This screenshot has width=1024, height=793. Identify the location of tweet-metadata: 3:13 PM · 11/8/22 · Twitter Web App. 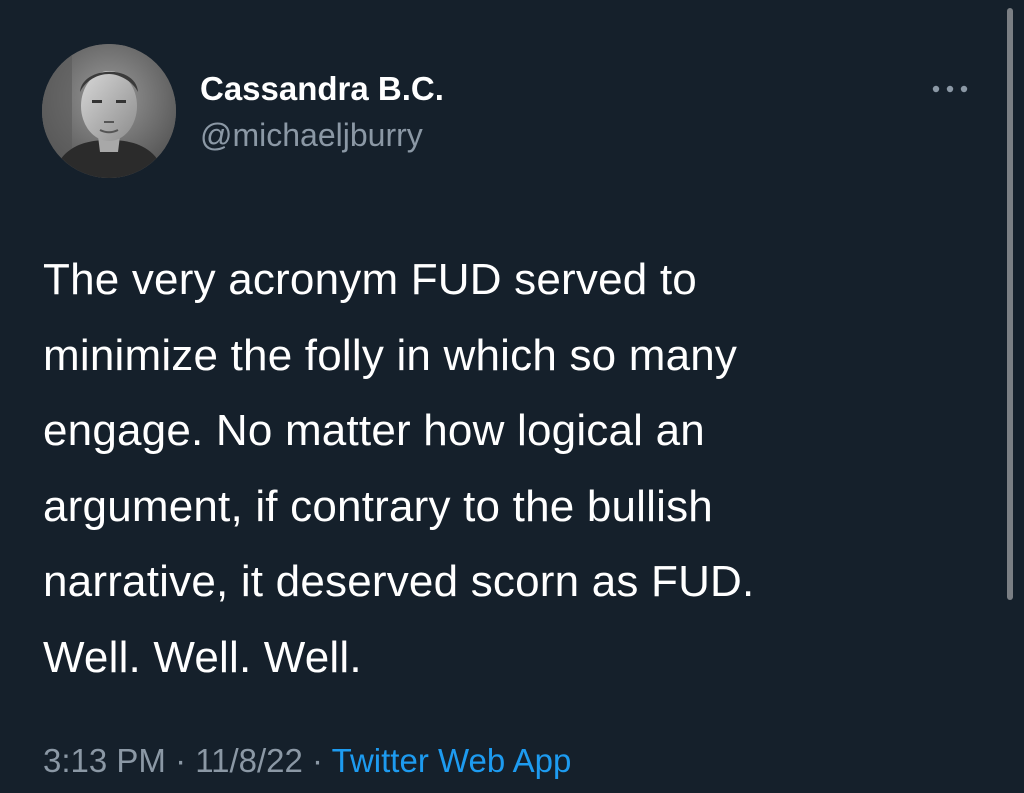
(307, 761).